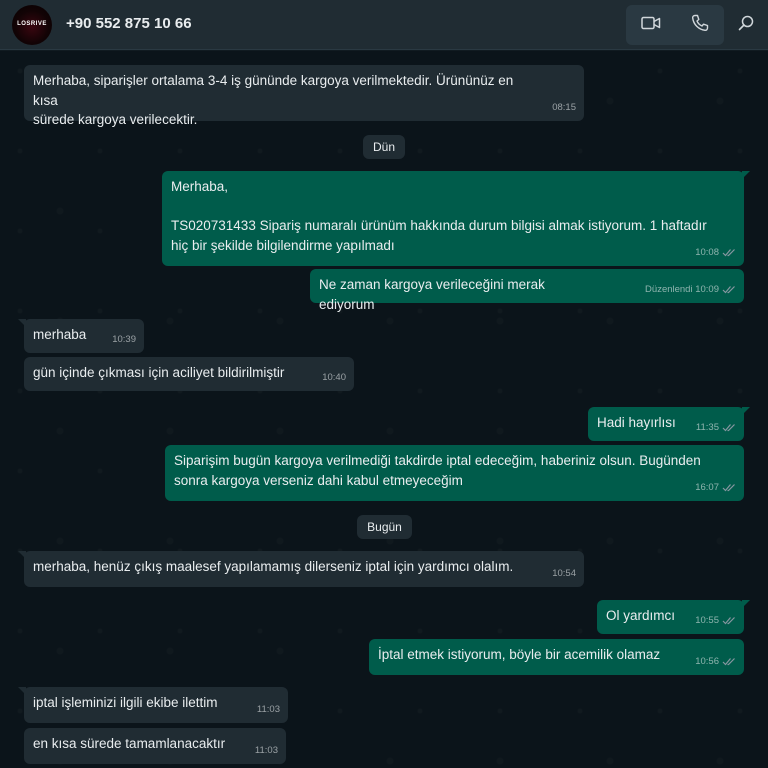 This screenshot has height=768, width=768. What do you see at coordinates (334, 377) in the screenshot?
I see `message-time: 10:40` at bounding box center [334, 377].